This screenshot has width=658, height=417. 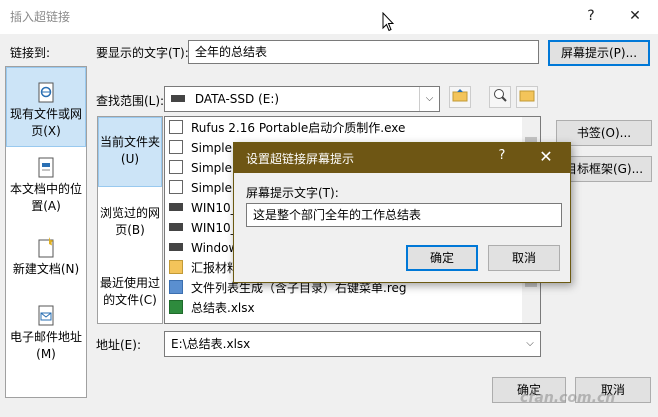 What do you see at coordinates (502, 155) in the screenshot?
I see `dialog-help-button: ?` at bounding box center [502, 155].